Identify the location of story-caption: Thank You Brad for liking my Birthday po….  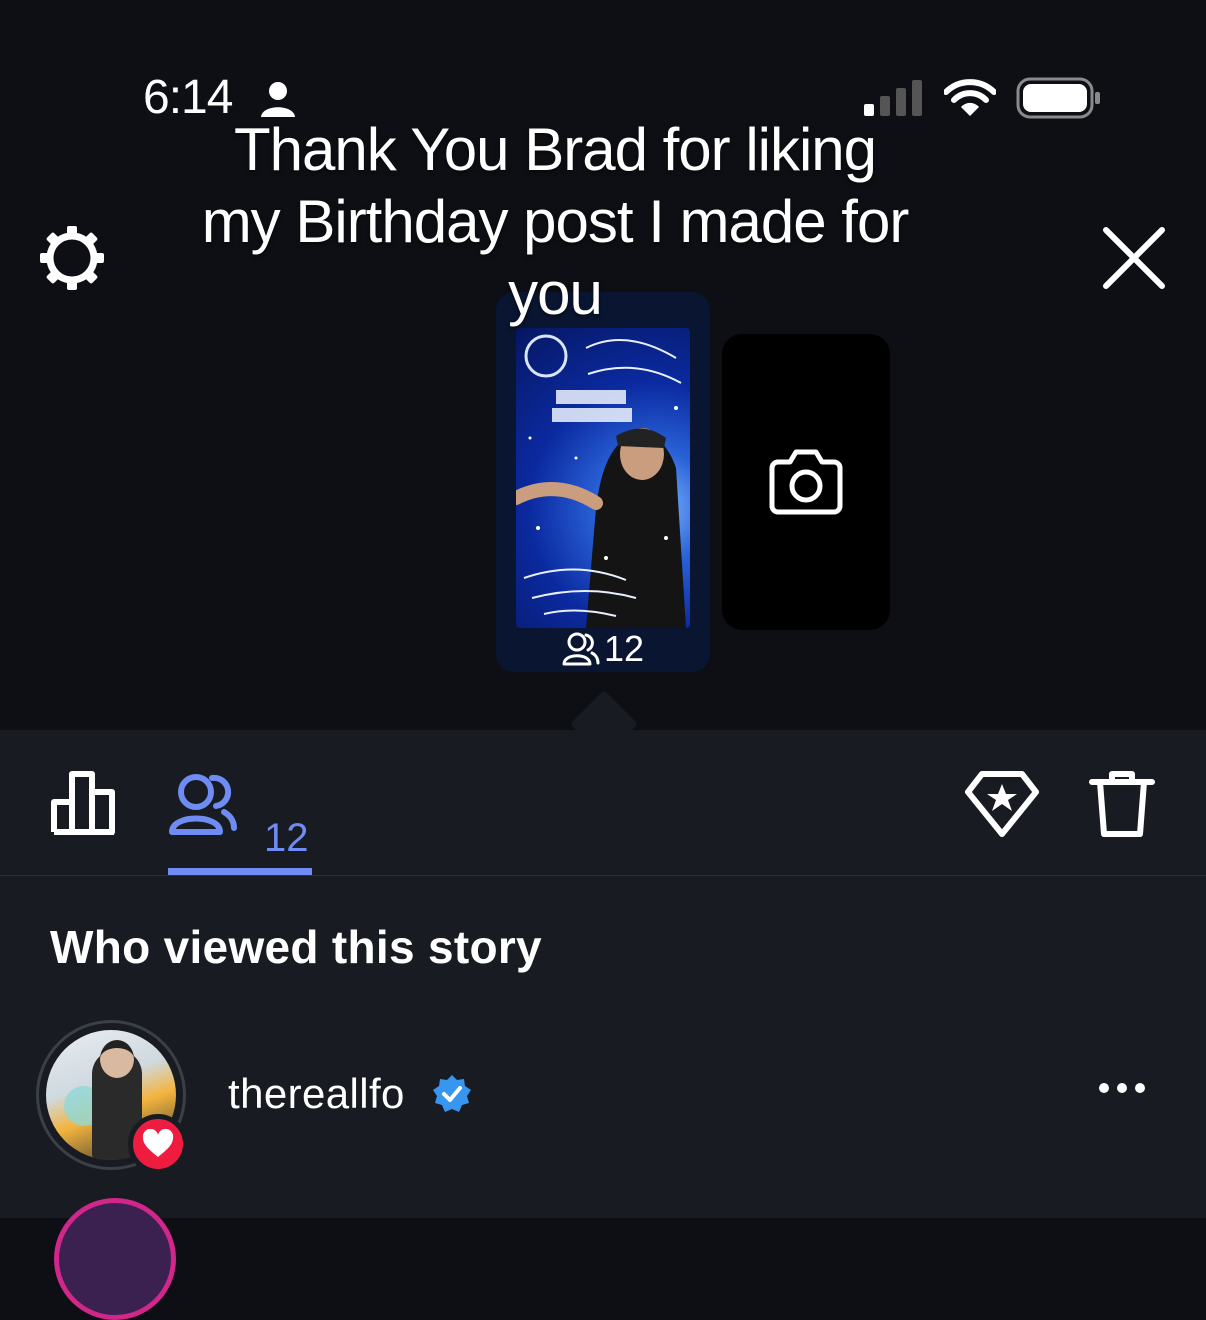
(555, 221).